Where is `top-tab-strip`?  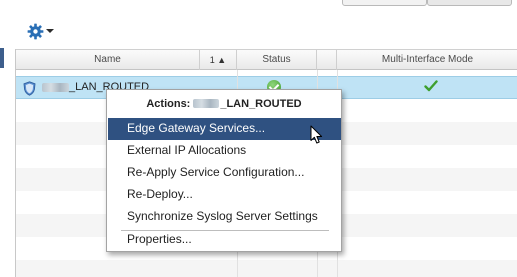 top-tab-strip is located at coordinates (258, 3).